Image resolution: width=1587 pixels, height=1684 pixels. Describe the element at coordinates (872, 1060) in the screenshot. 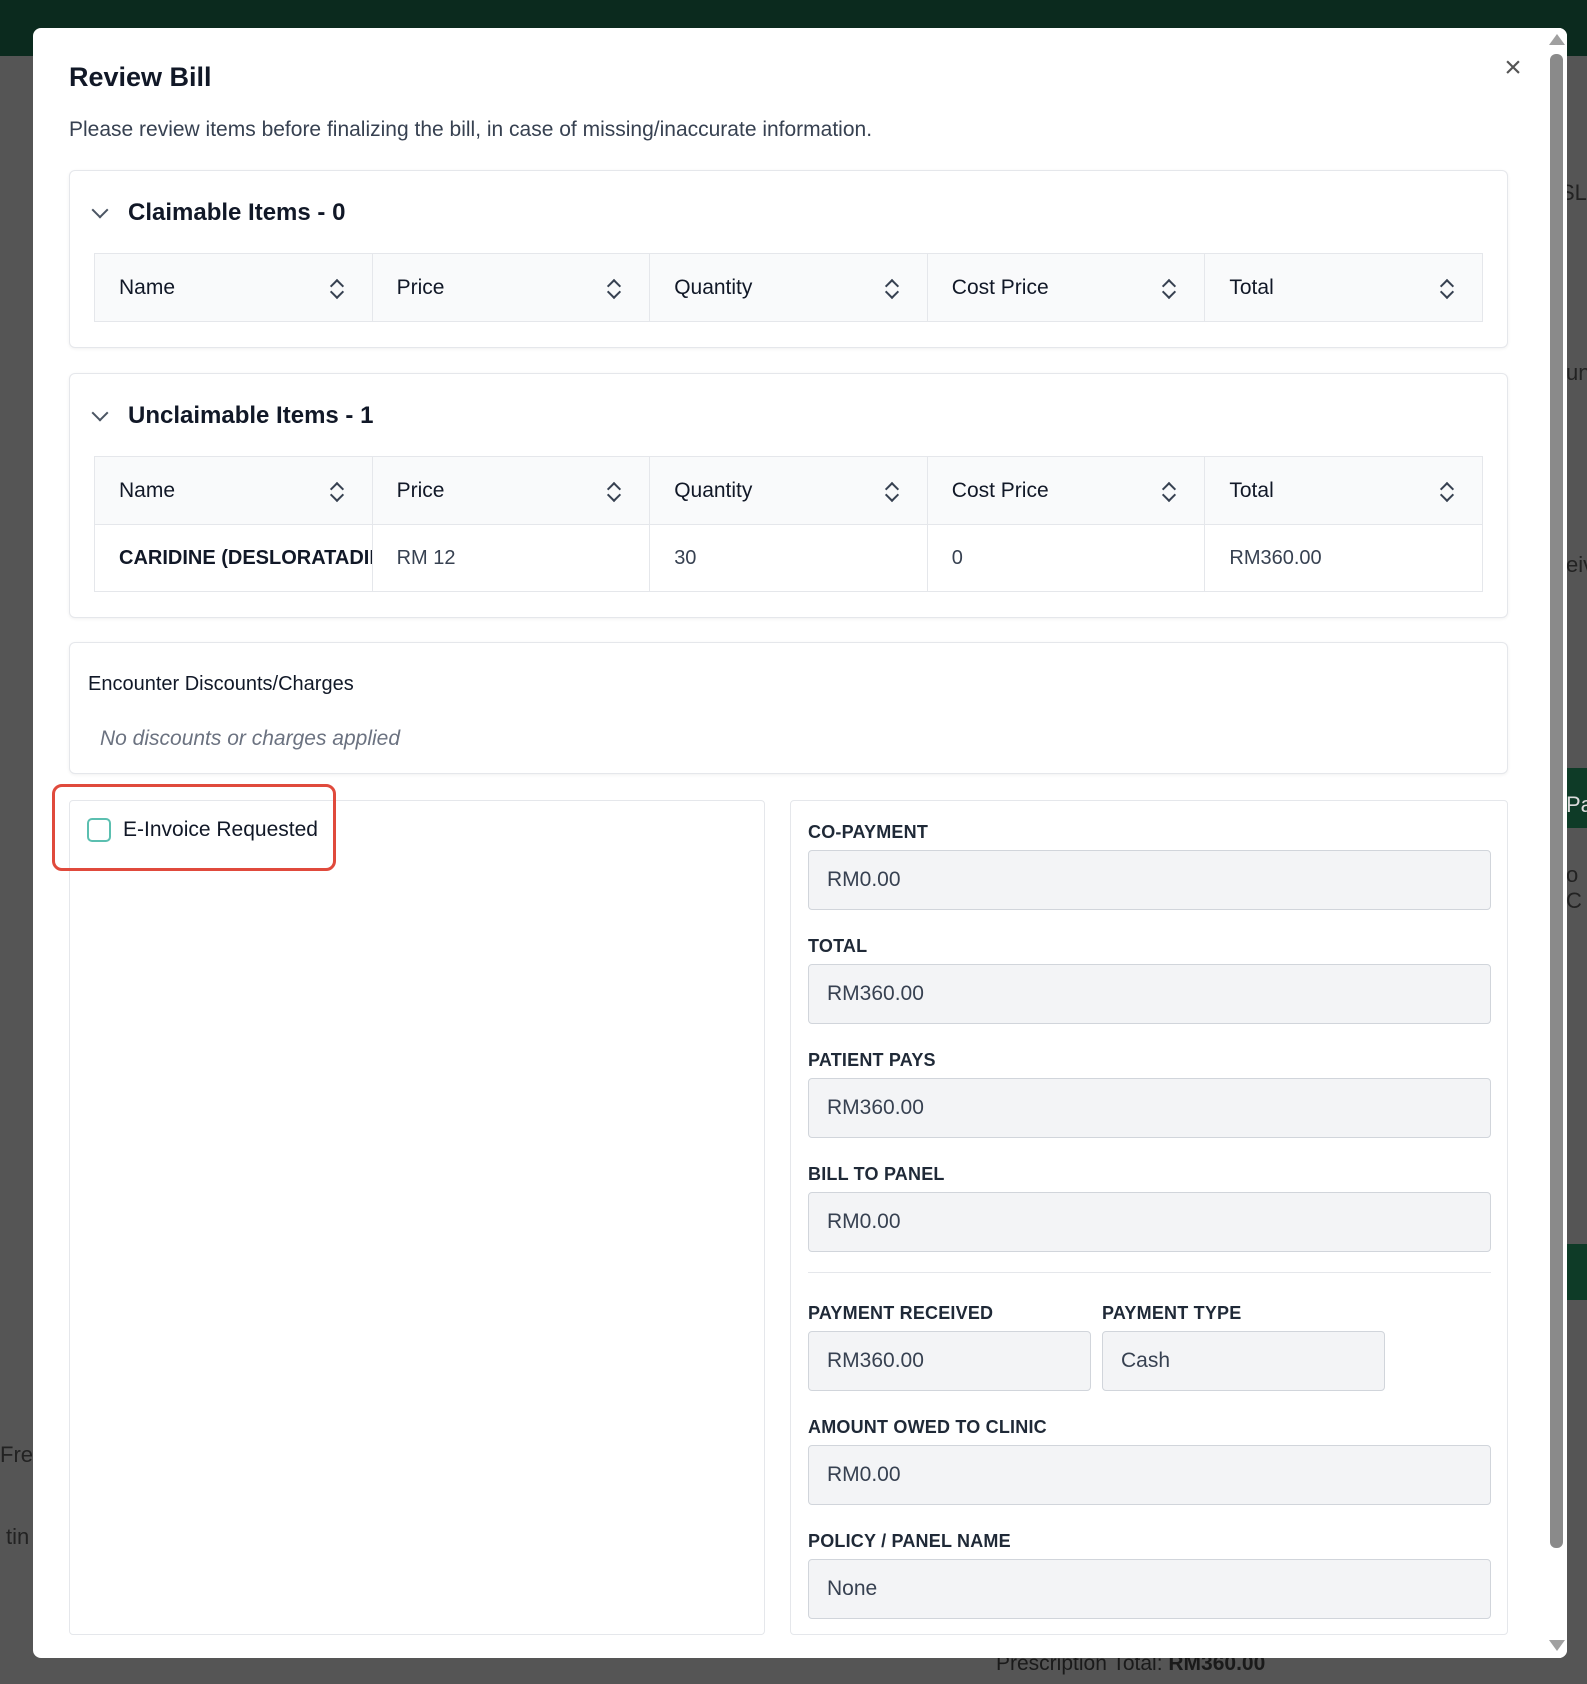

I see `patient-pays-label: PATIENT PAYS` at that location.